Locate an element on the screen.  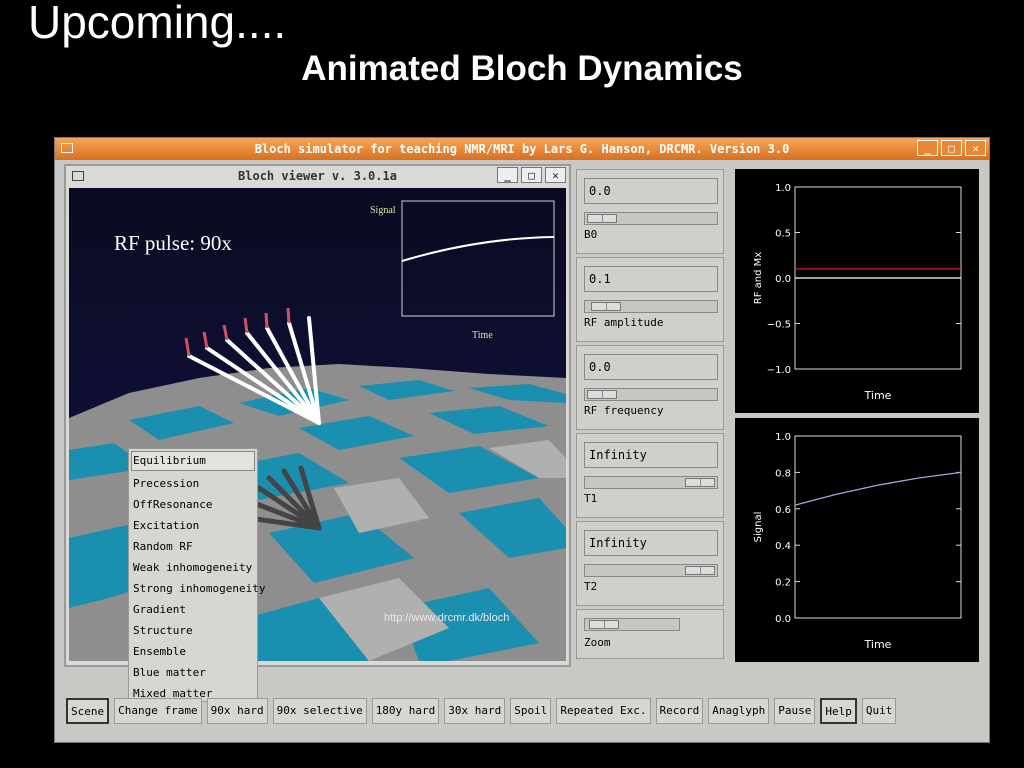
scene-menu-item: Structure is located at coordinates (193, 630).